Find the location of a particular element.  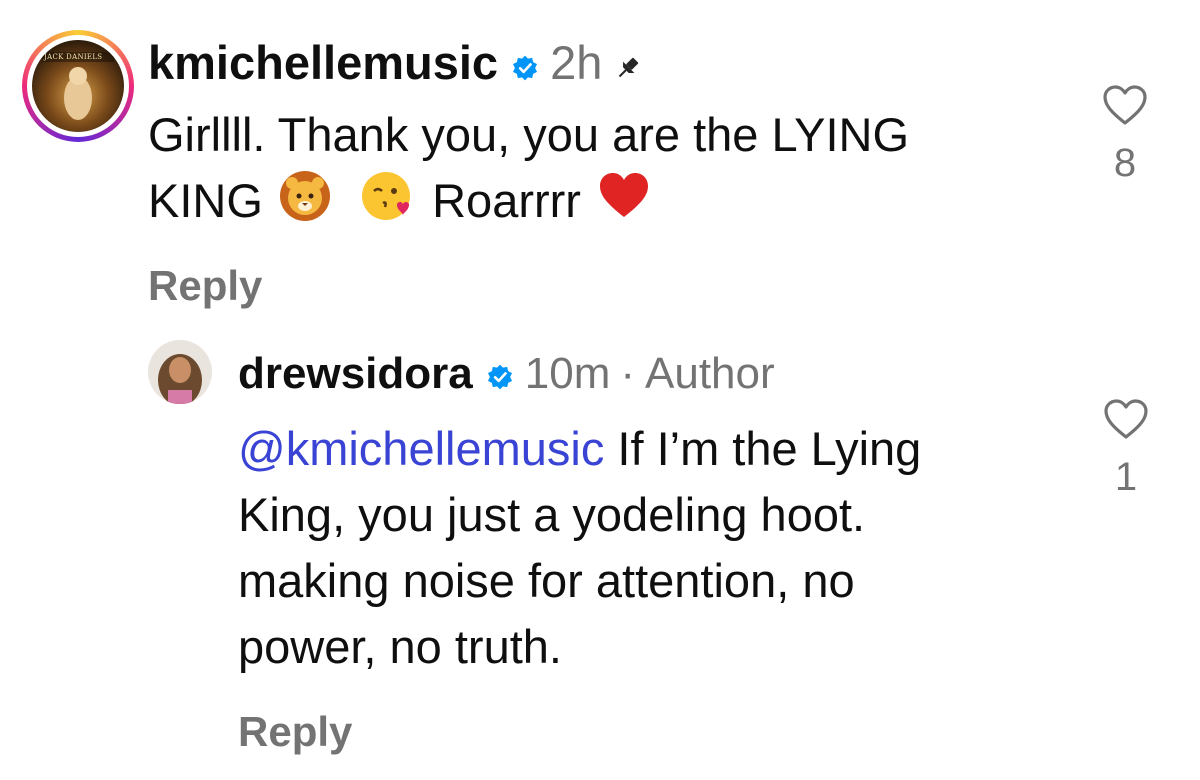

like-column: 1 is located at coordinates (1126, 449).